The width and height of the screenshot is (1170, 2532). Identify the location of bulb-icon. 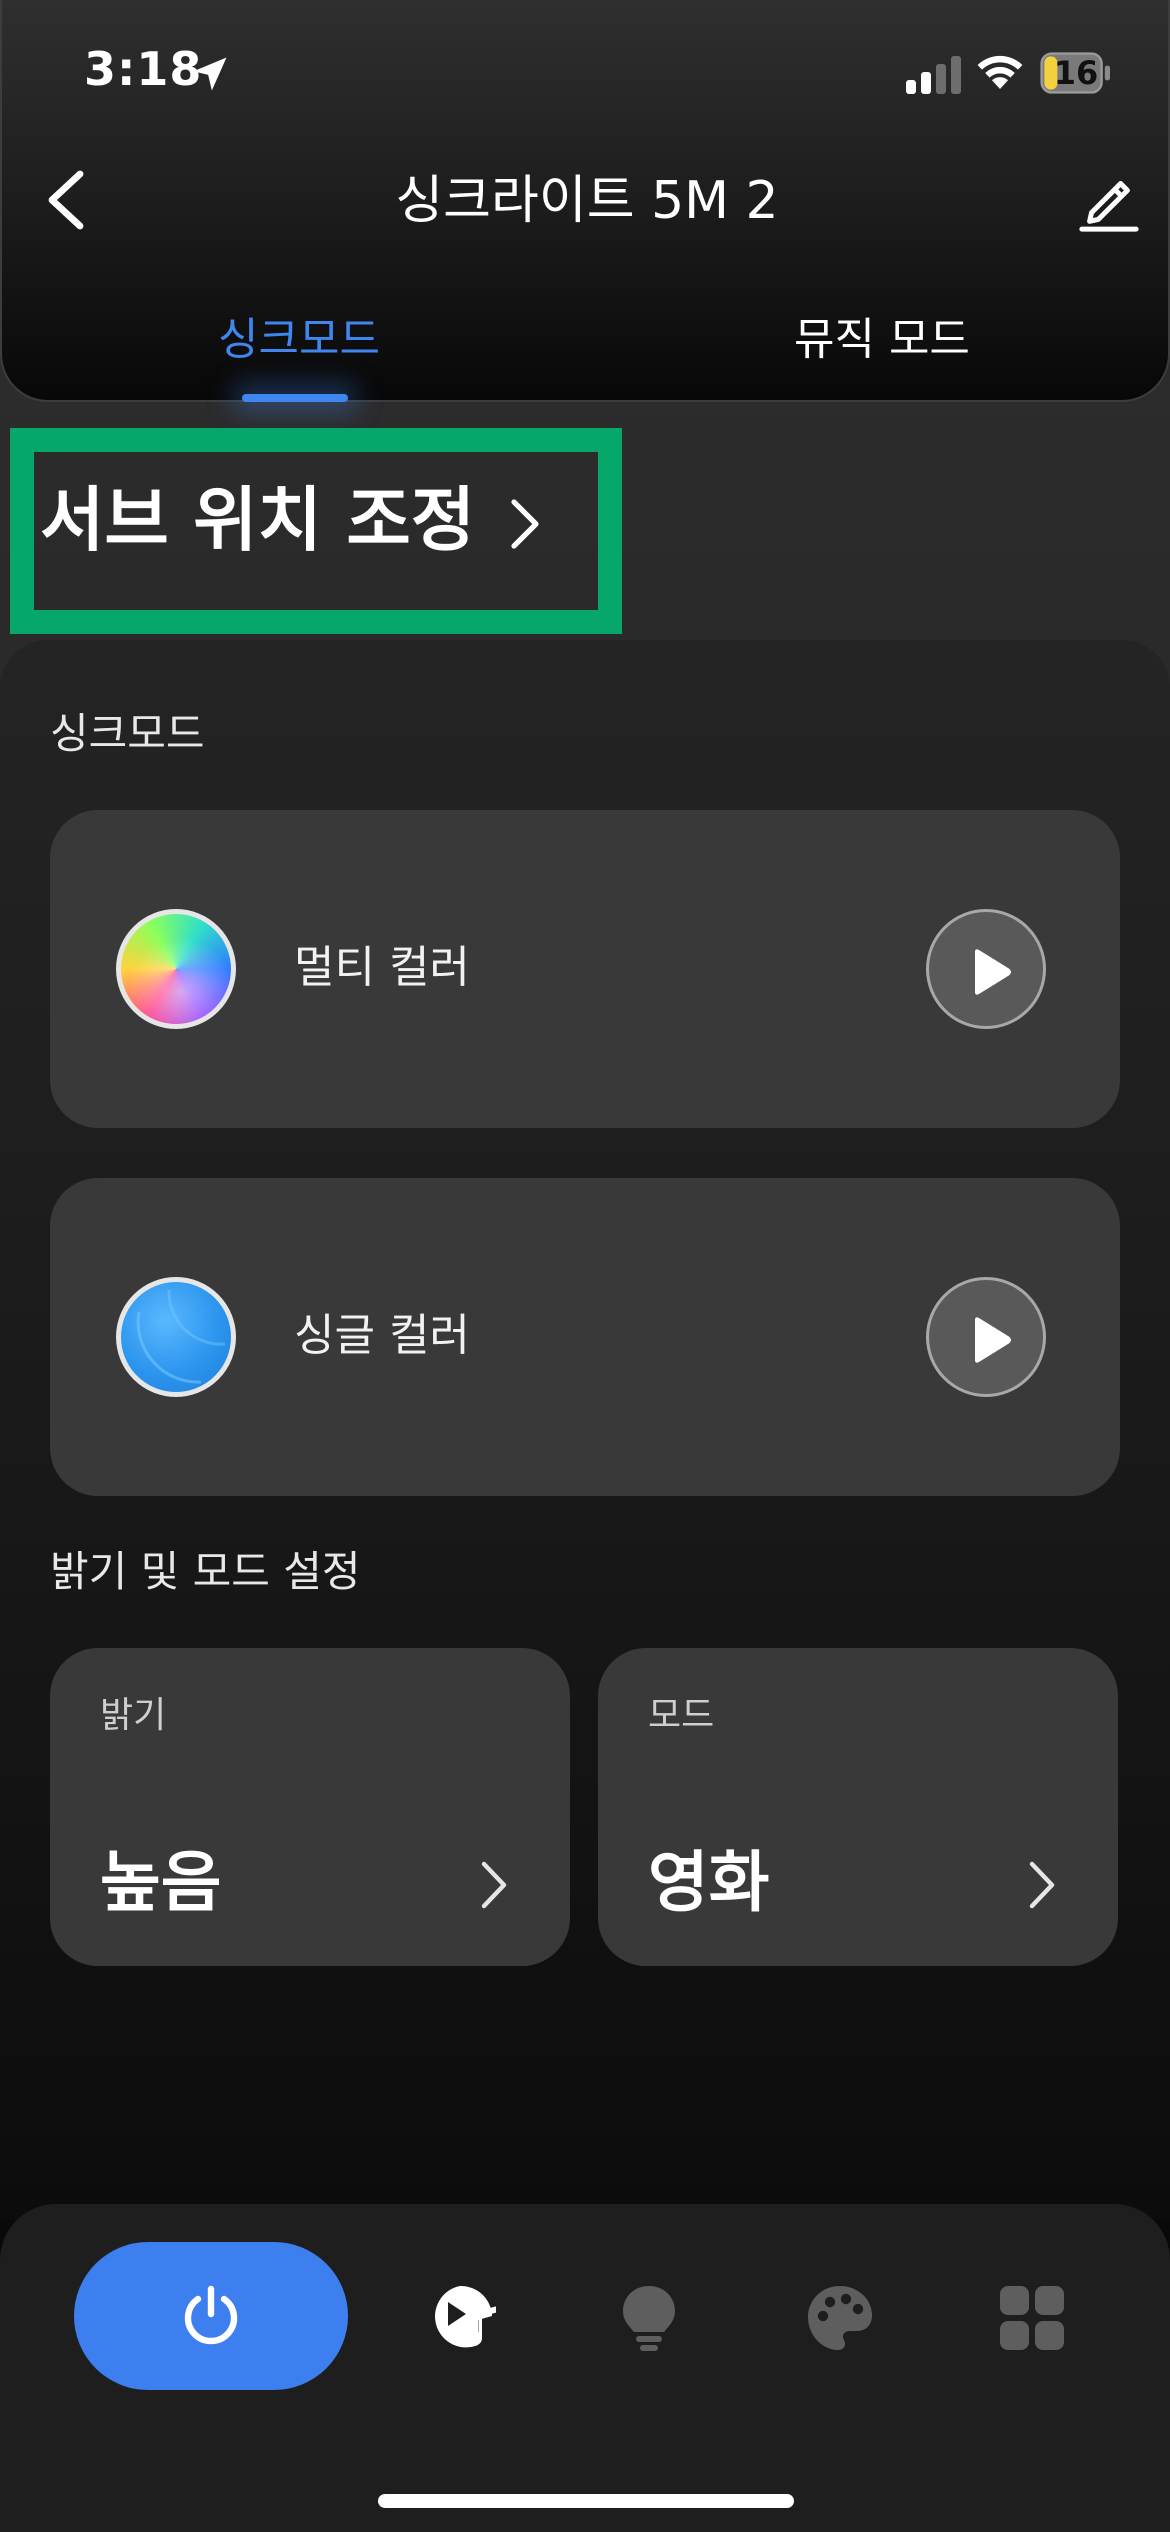
(649, 2318).